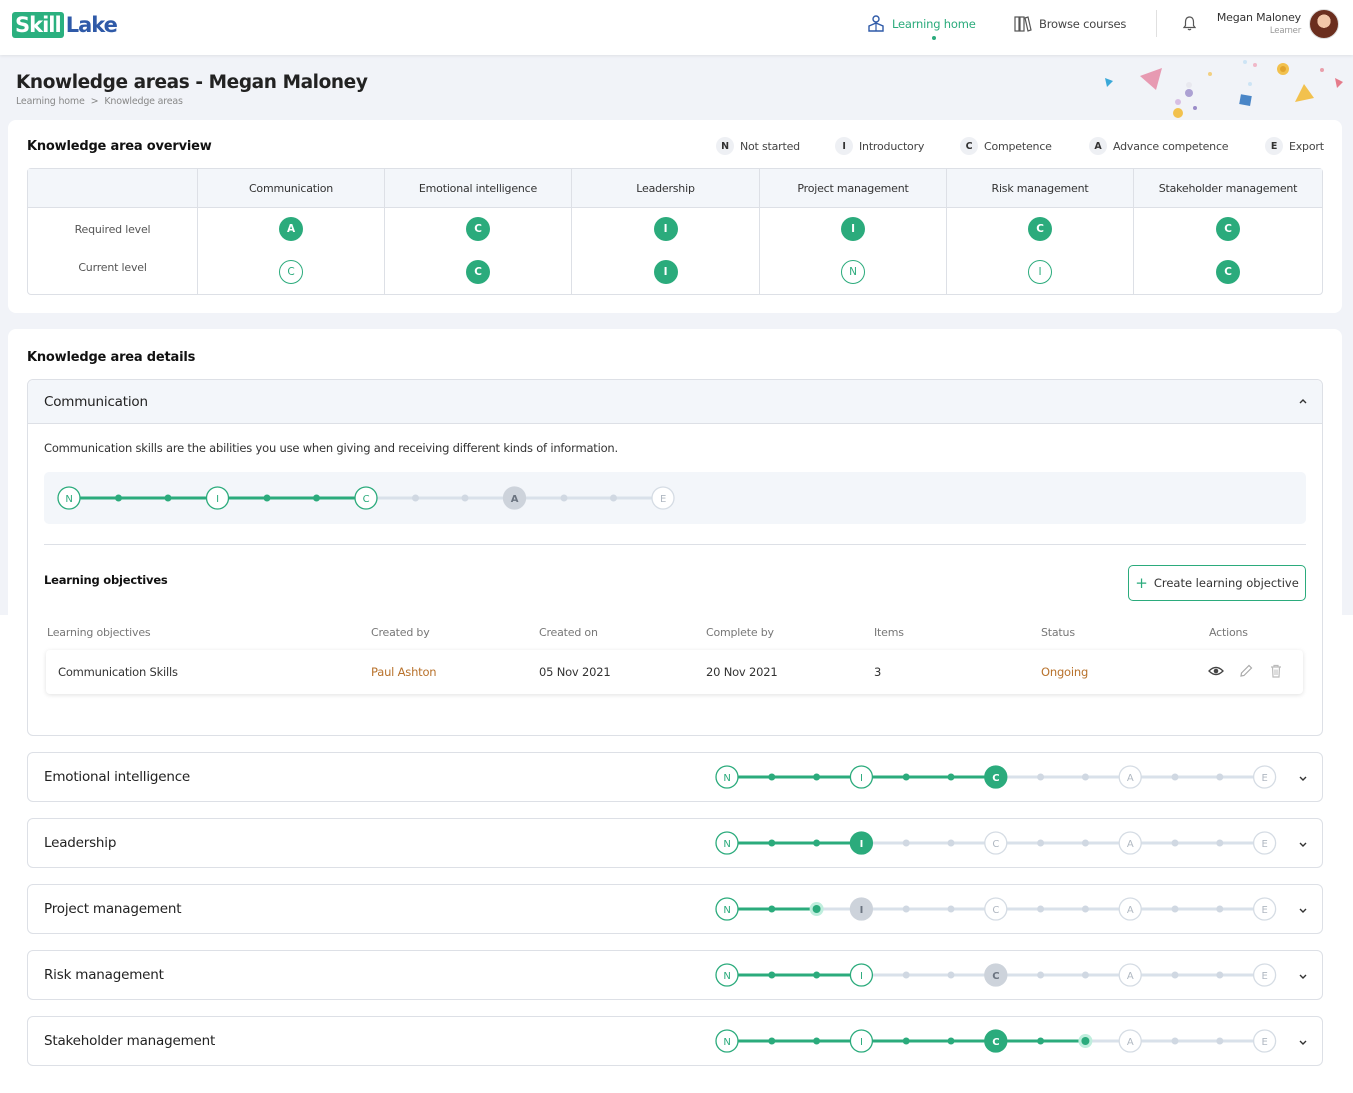  What do you see at coordinates (1069, 24) in the screenshot?
I see `nav-browse-courses: Browse courses` at bounding box center [1069, 24].